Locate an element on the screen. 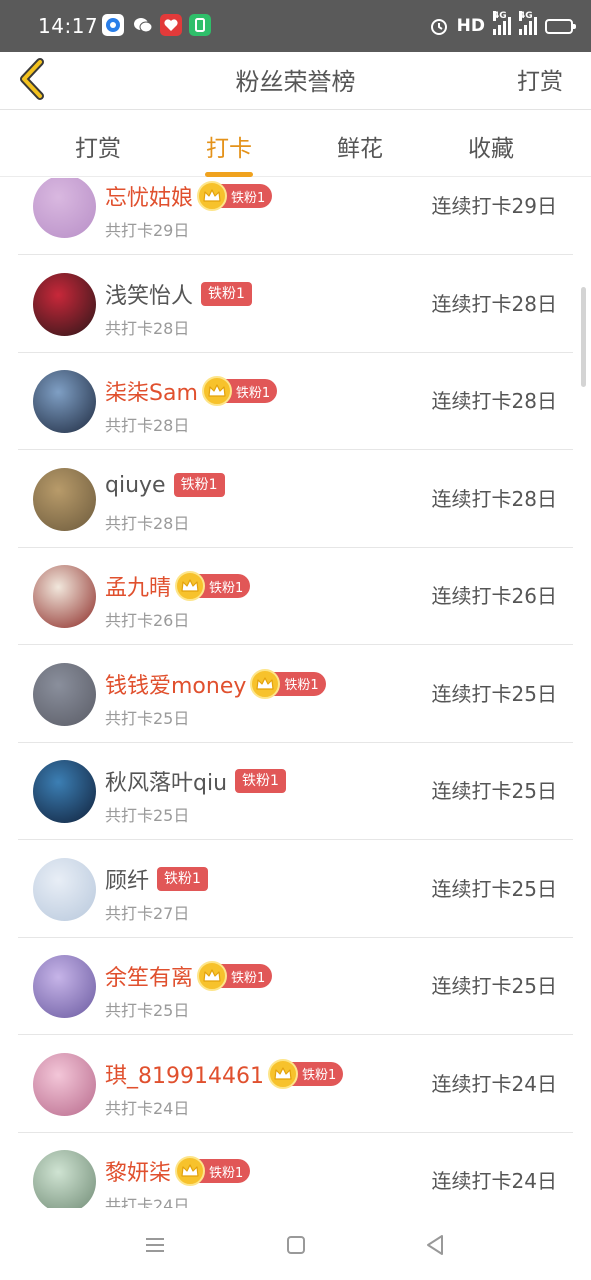  user-name: 黎妍柒 is located at coordinates (138, 1171).